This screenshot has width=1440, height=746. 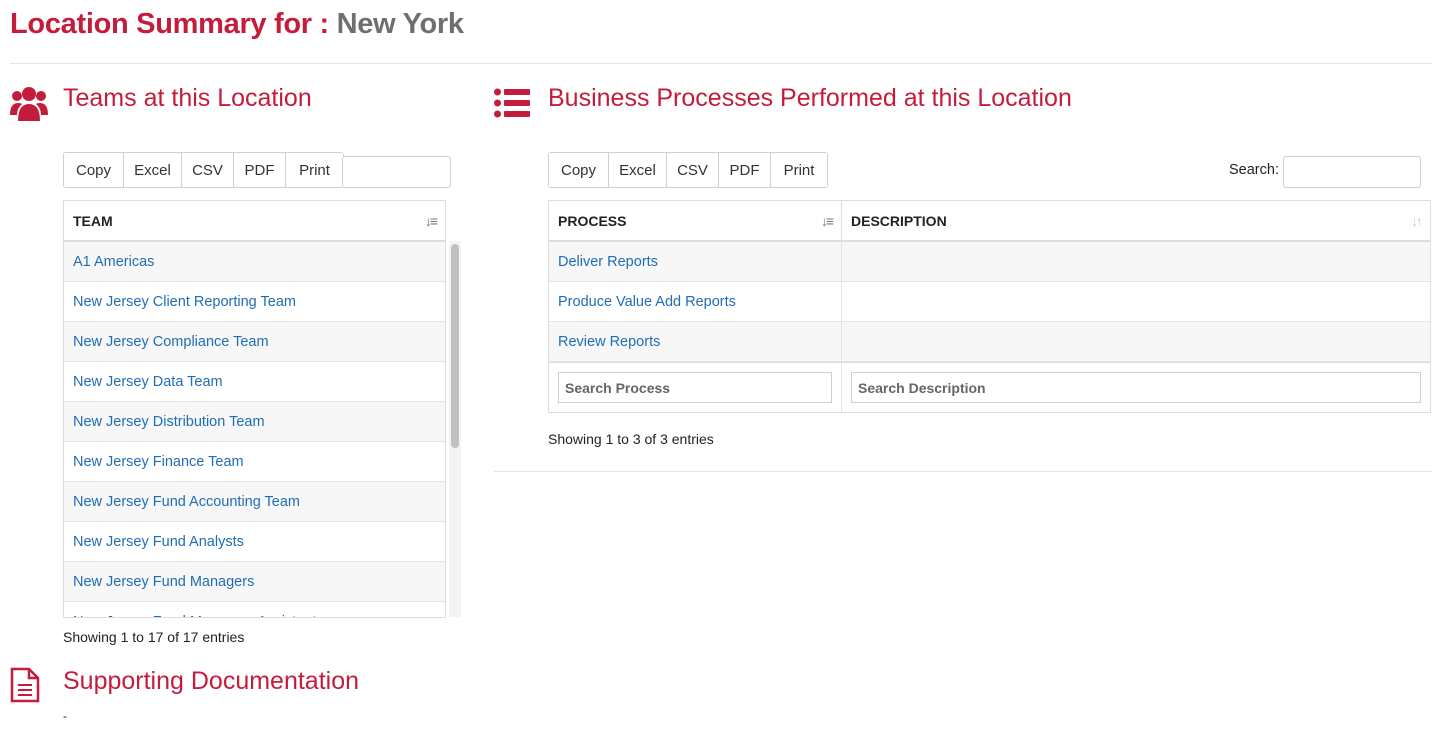 What do you see at coordinates (592, 220) in the screenshot?
I see `process-column-label: PROCESS` at bounding box center [592, 220].